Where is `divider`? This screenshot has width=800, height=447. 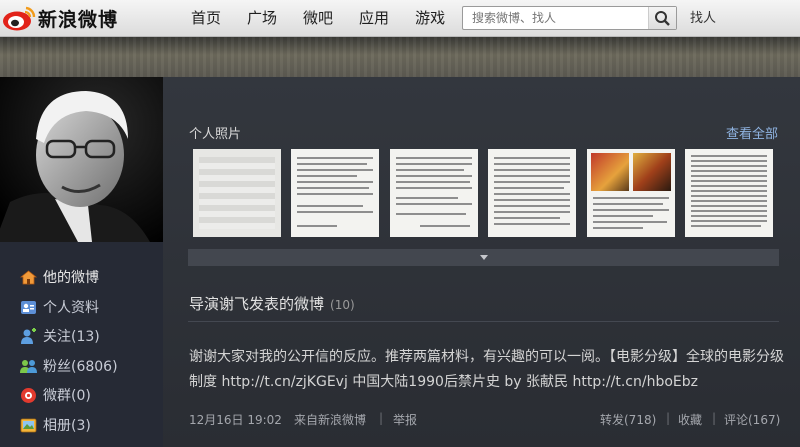
divider is located at coordinates (483, 321).